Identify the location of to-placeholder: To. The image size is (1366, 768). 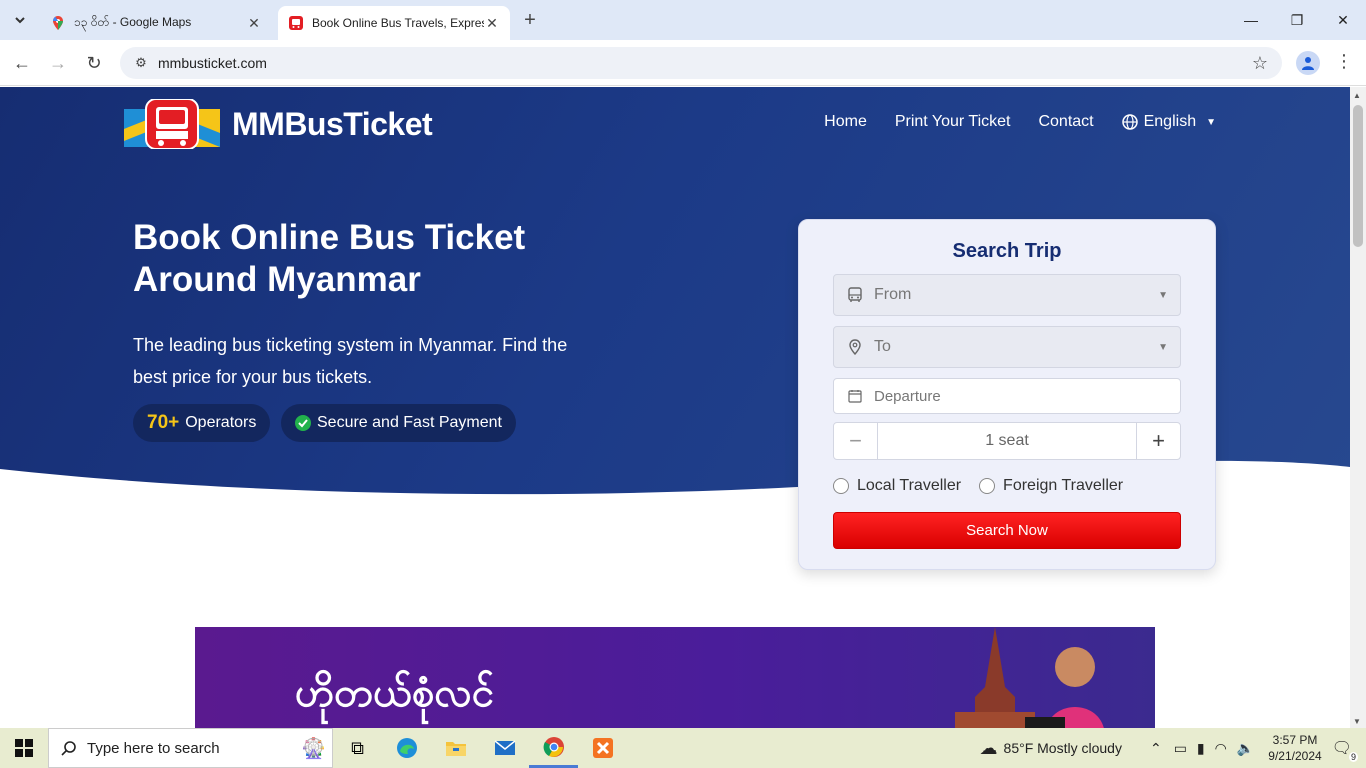
(882, 346).